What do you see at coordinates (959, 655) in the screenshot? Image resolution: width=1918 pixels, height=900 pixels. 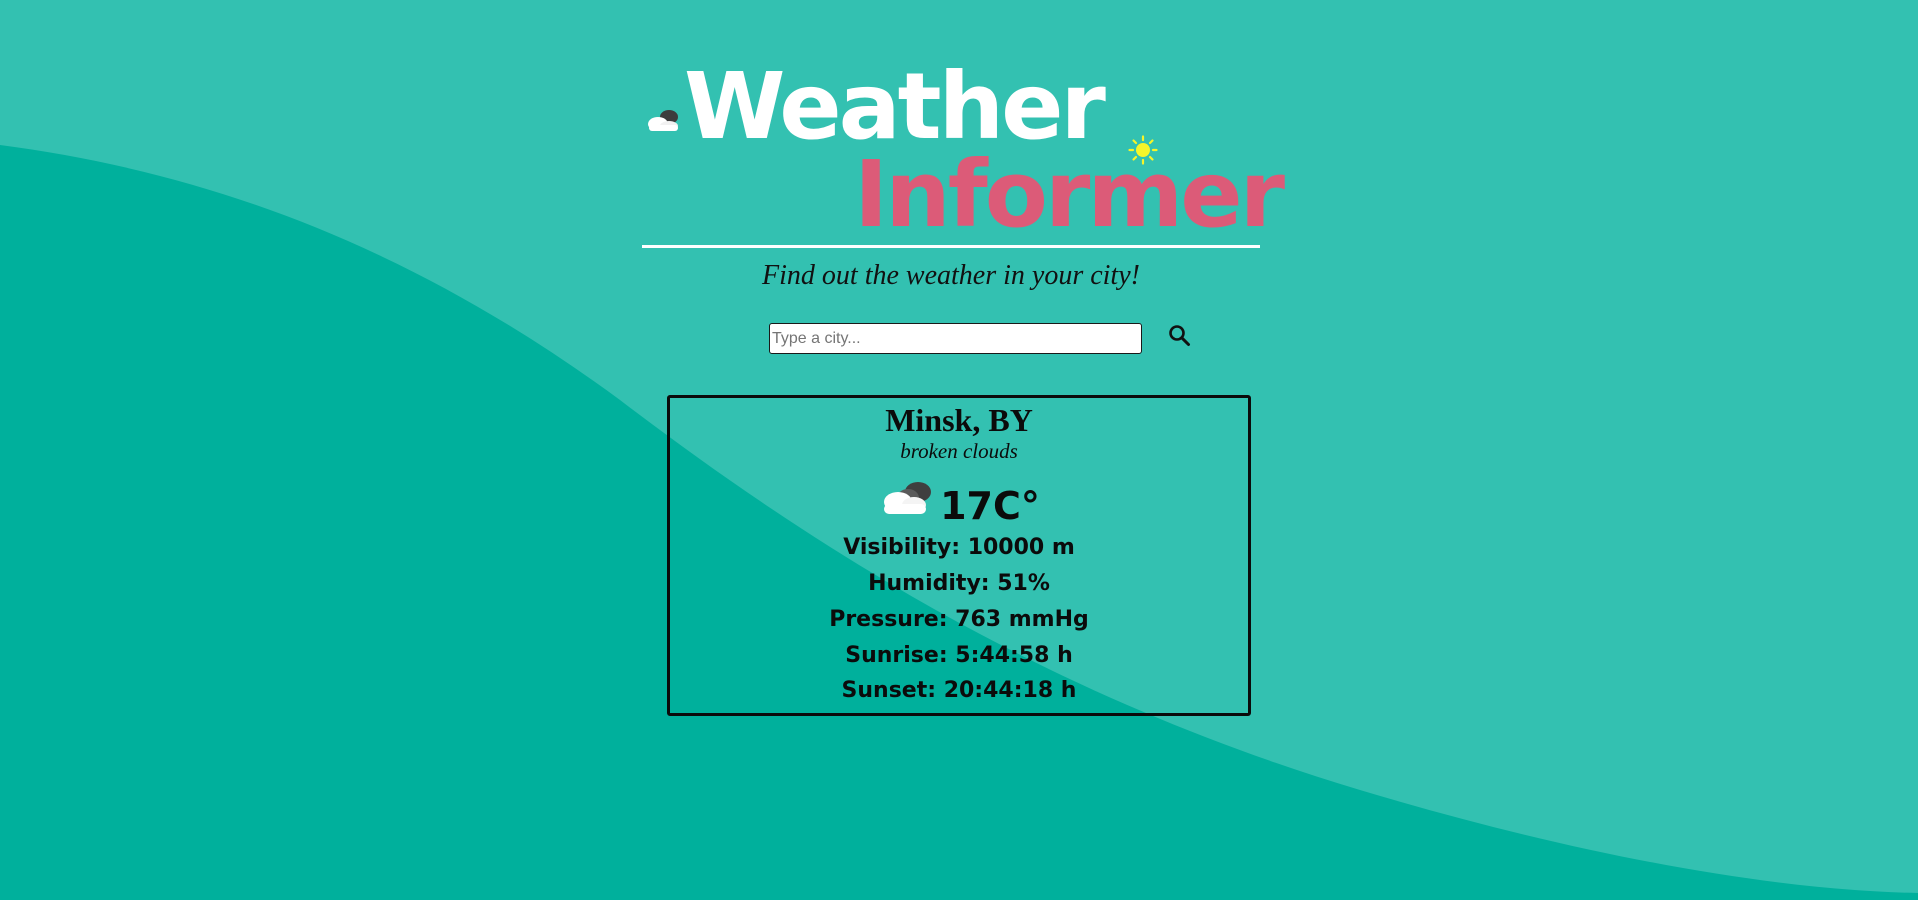 I see `sunrise: Sunrise: 5:44:58 h` at bounding box center [959, 655].